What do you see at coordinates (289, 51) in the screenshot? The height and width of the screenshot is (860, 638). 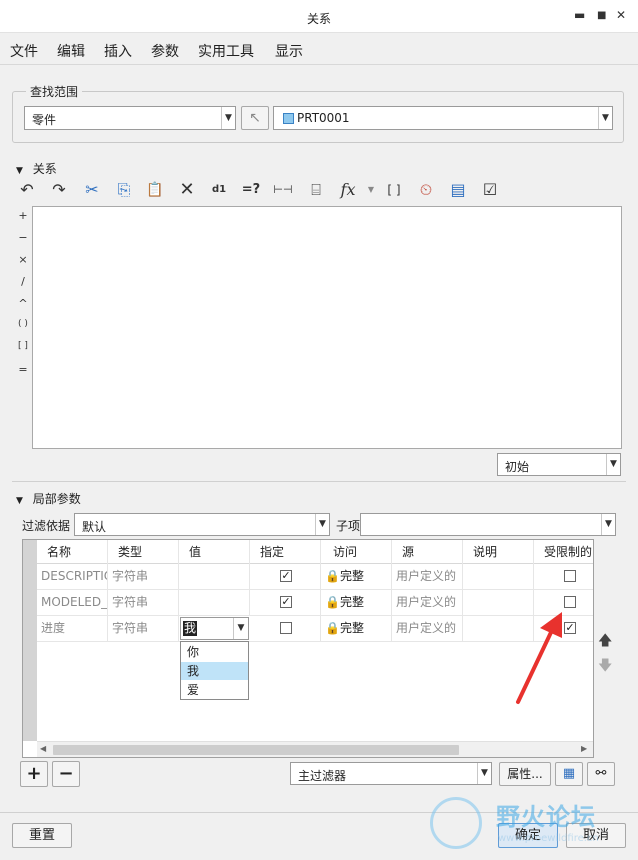 I see `menu-display: 显示` at bounding box center [289, 51].